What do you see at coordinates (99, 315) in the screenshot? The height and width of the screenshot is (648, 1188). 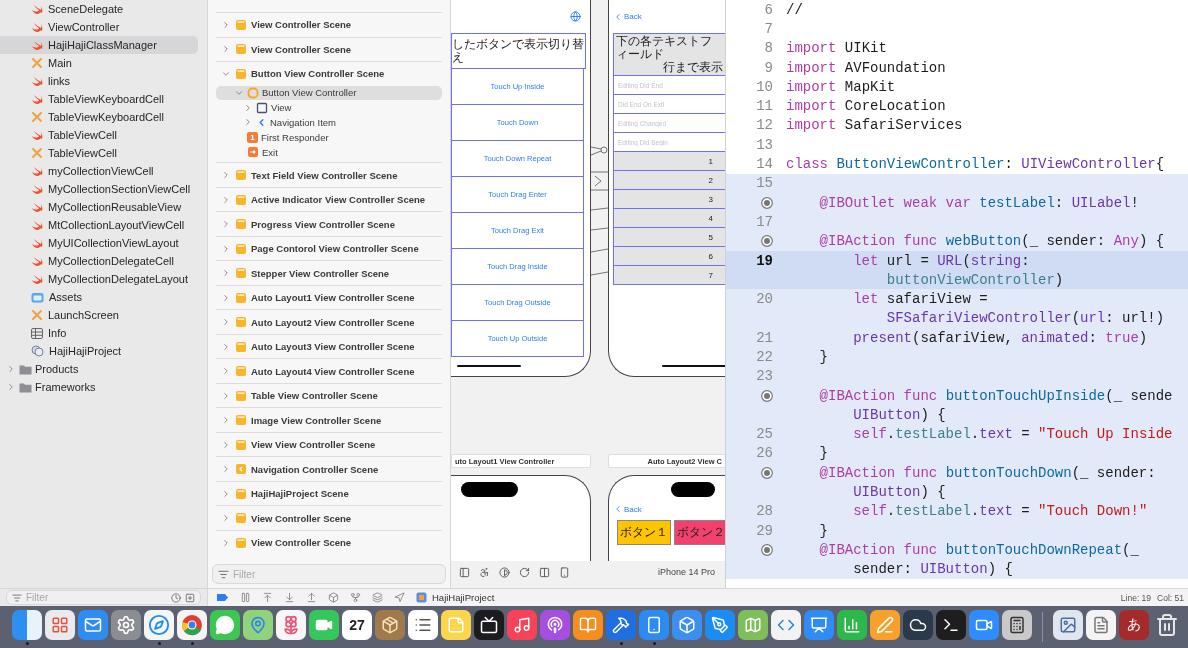 I see `navigator-item: LaunchScreen` at bounding box center [99, 315].